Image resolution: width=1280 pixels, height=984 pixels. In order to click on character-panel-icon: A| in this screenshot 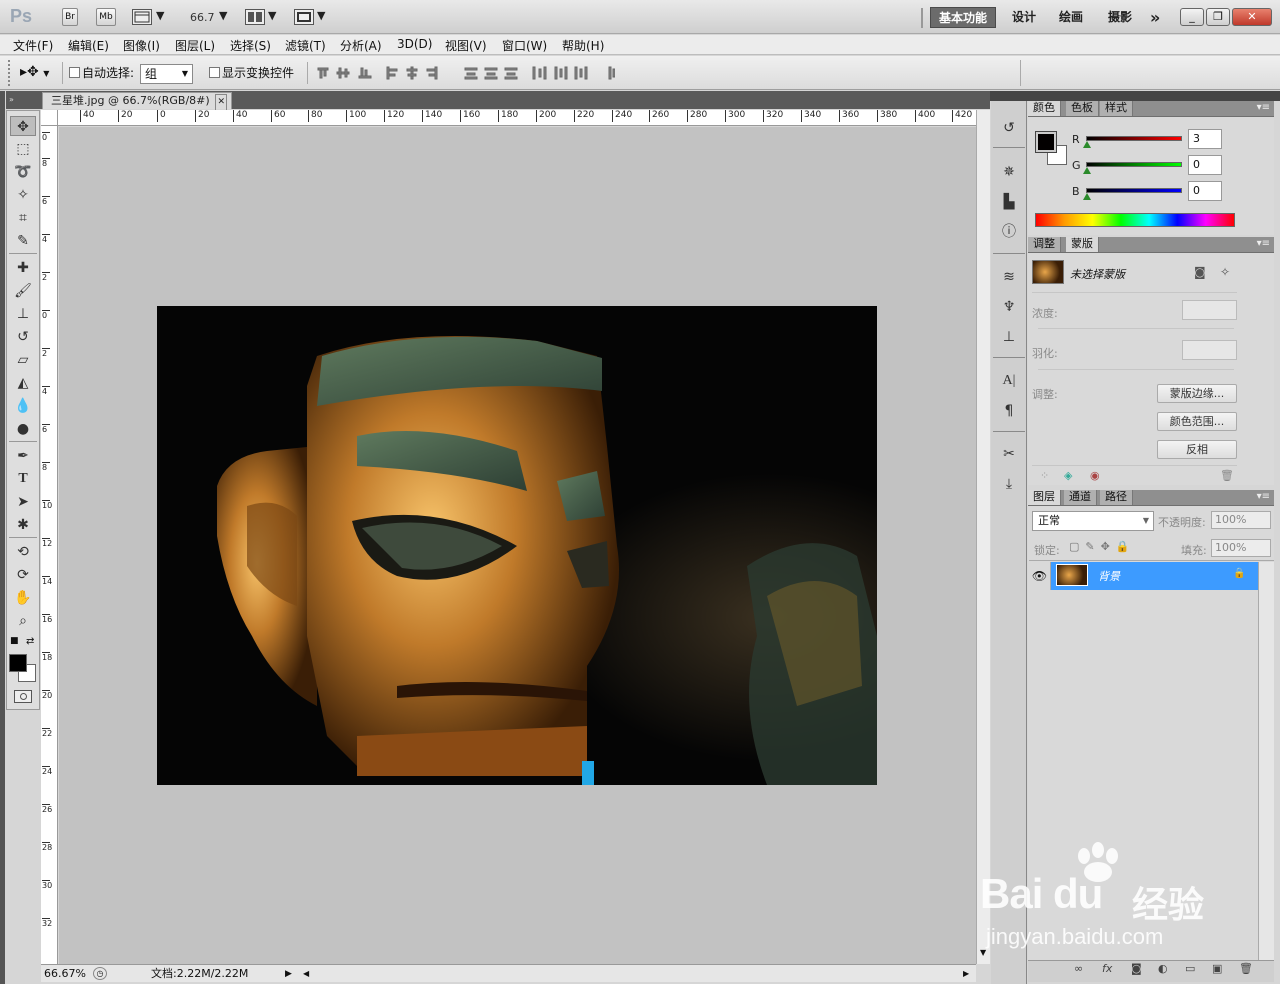, I will do `click(1009, 381)`.